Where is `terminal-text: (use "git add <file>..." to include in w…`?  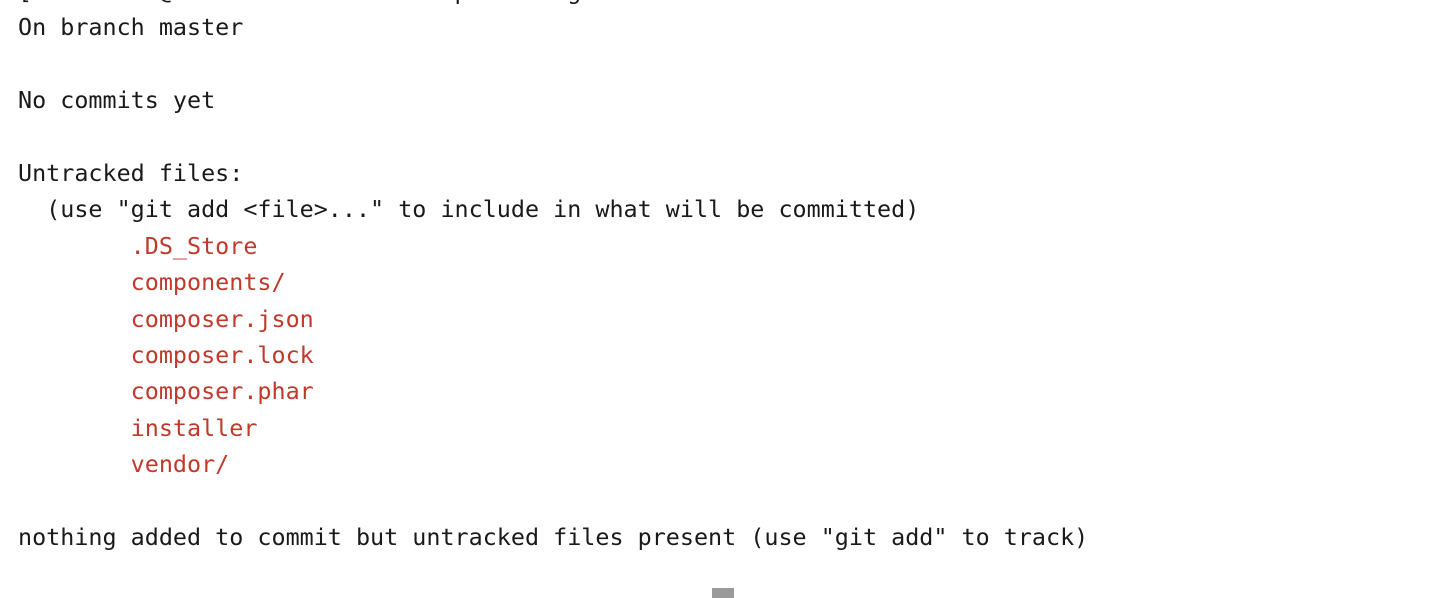 terminal-text: (use "git add <file>..." to include in w… is located at coordinates (469, 209).